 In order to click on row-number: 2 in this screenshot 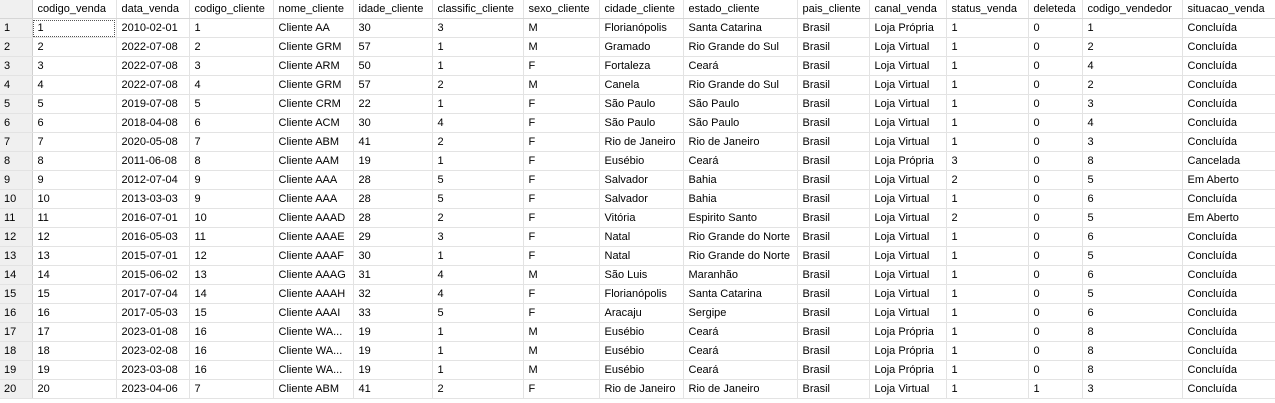, I will do `click(16, 47)`.